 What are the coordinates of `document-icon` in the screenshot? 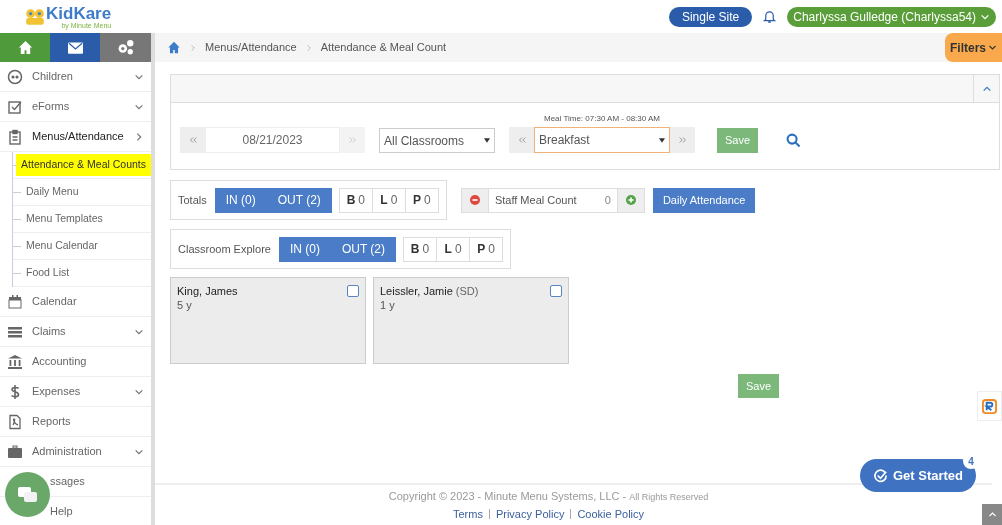 It's located at (15, 421).